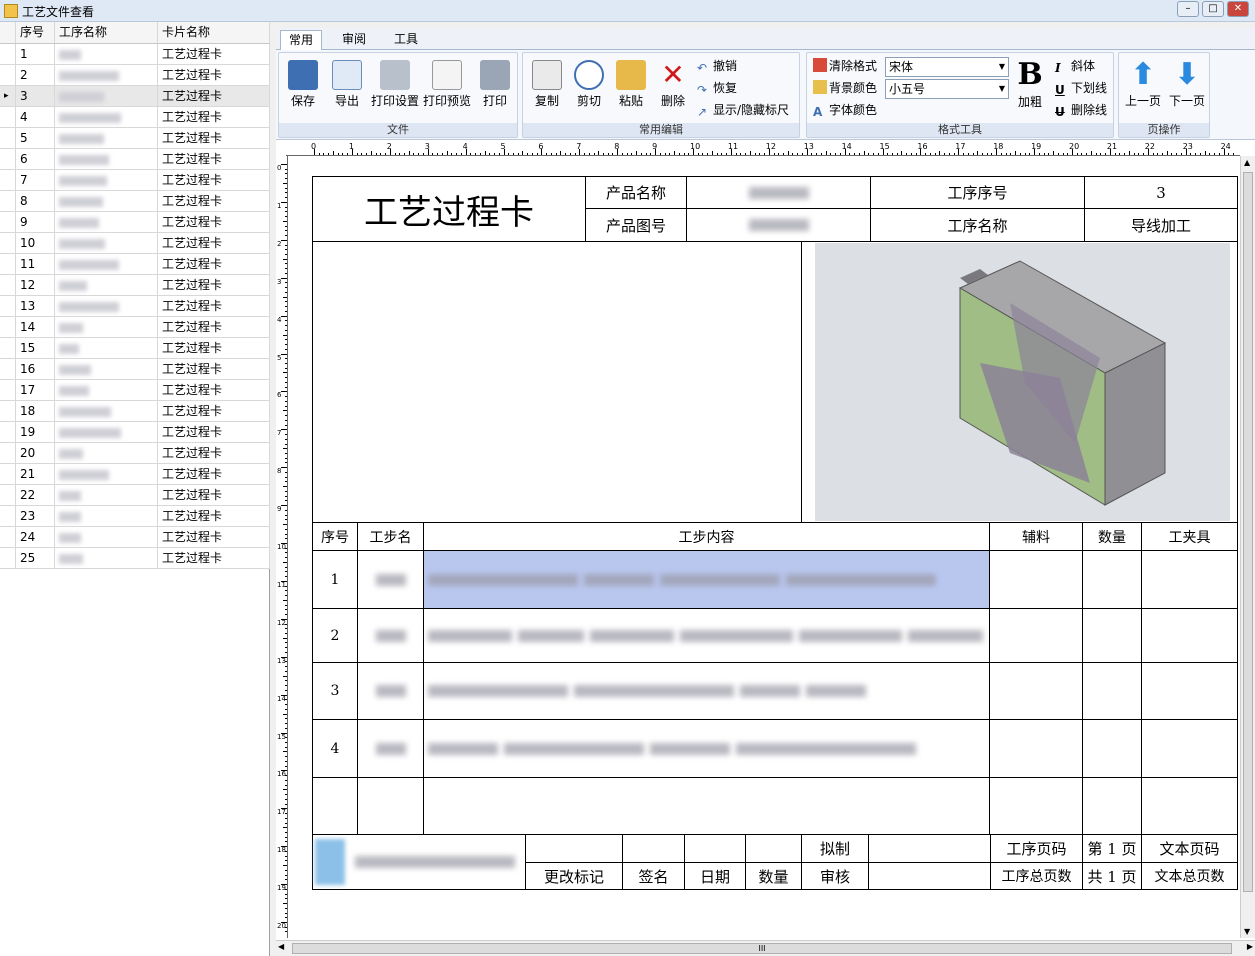  What do you see at coordinates (347, 83) in the screenshot?
I see `export-button: 导出` at bounding box center [347, 83].